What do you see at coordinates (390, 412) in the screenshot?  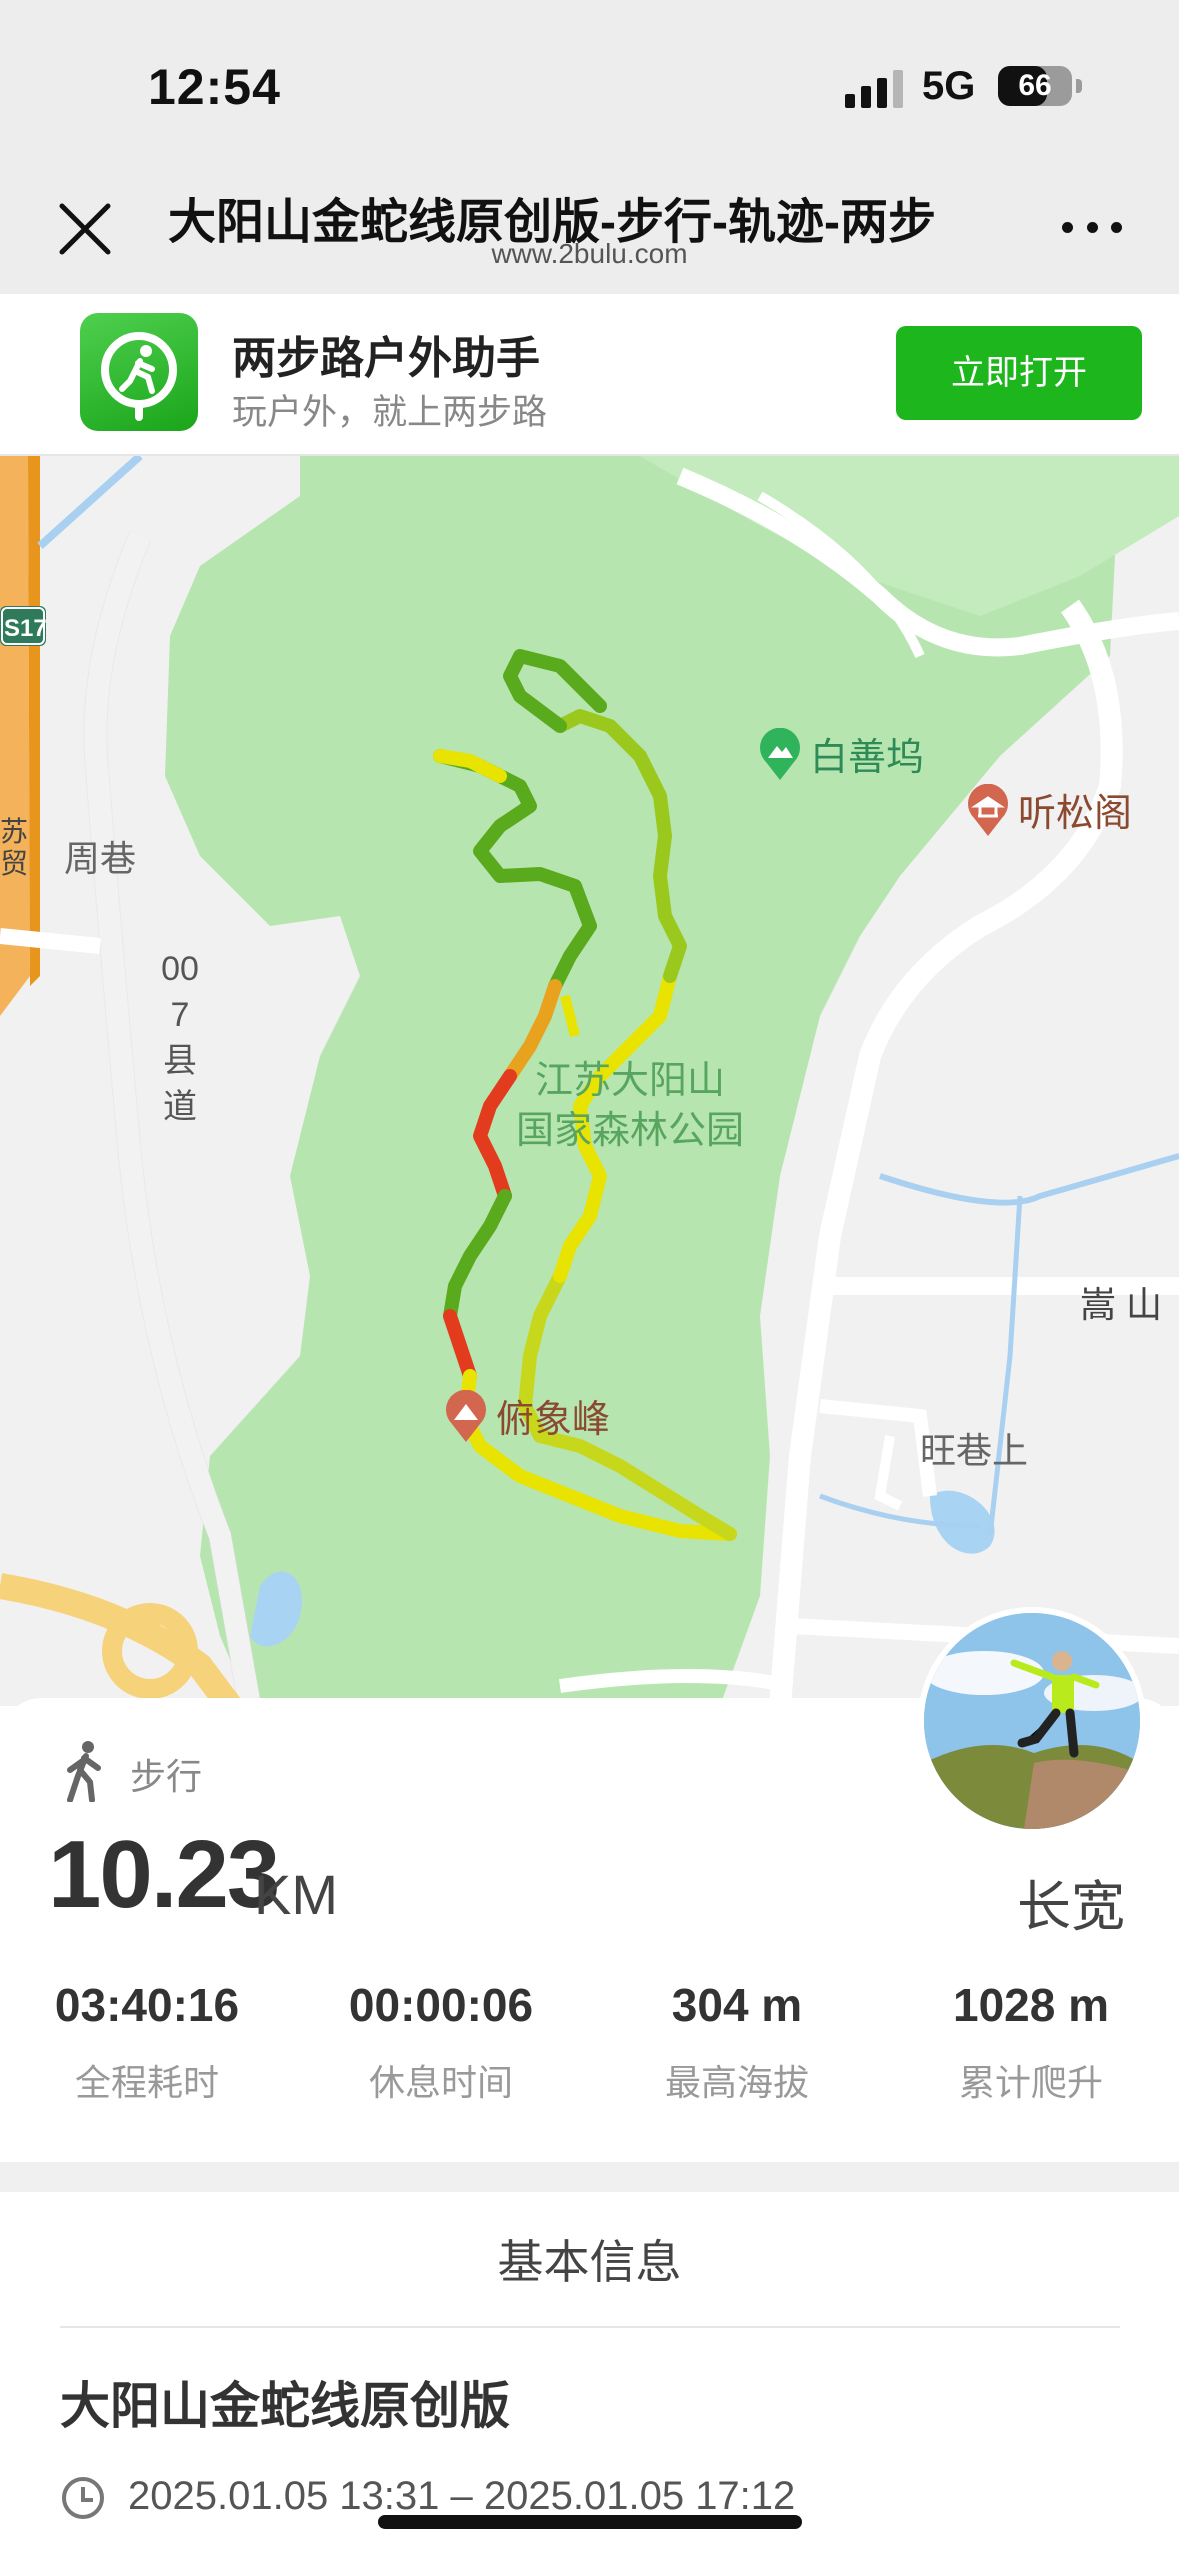 I see `app-slogan: 玩户外，就上两步路` at bounding box center [390, 412].